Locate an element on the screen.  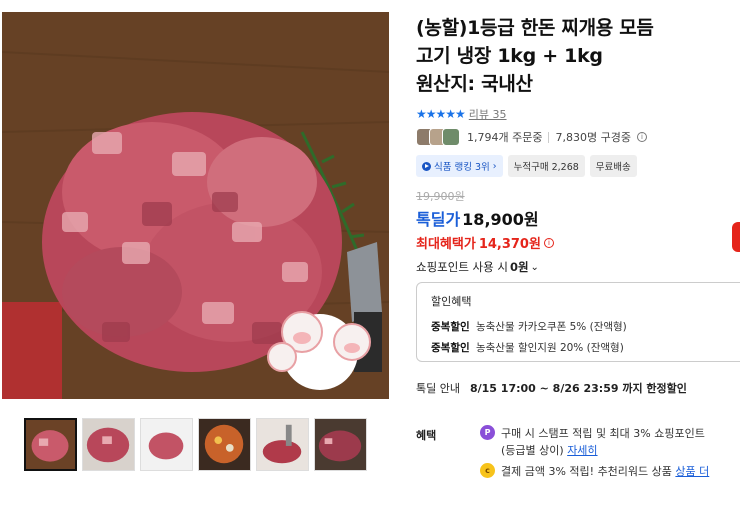
benefit-item-stamp: P 구매 시 스탬프 적립 및 최대 3% 쇼핑포인트 (등급별 상이) 자세히 is located at coordinates (592, 442).